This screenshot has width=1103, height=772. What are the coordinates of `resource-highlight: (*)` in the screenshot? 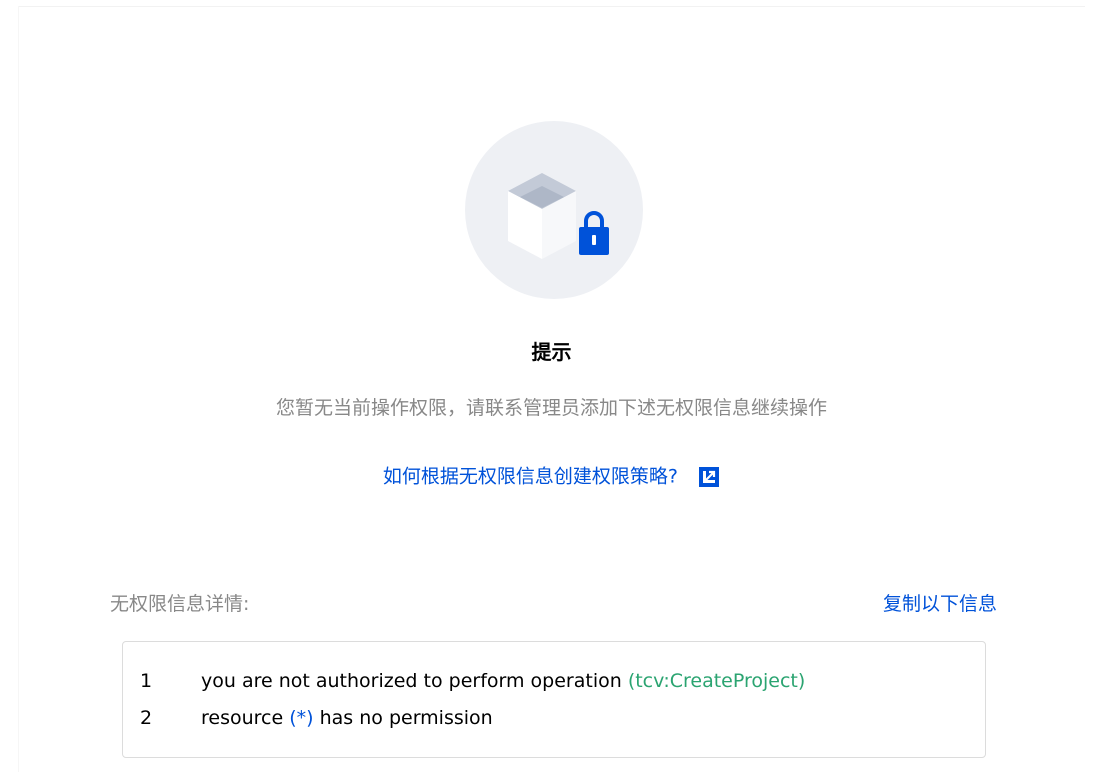 It's located at (301, 718).